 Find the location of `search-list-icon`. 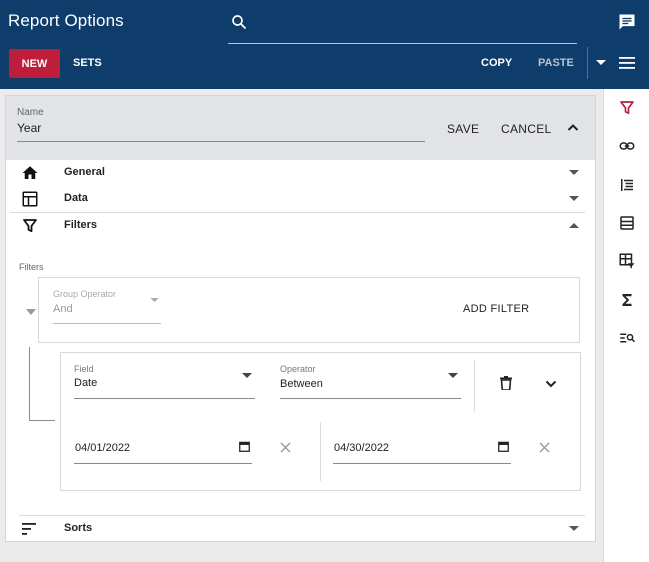

search-list-icon is located at coordinates (627, 338).